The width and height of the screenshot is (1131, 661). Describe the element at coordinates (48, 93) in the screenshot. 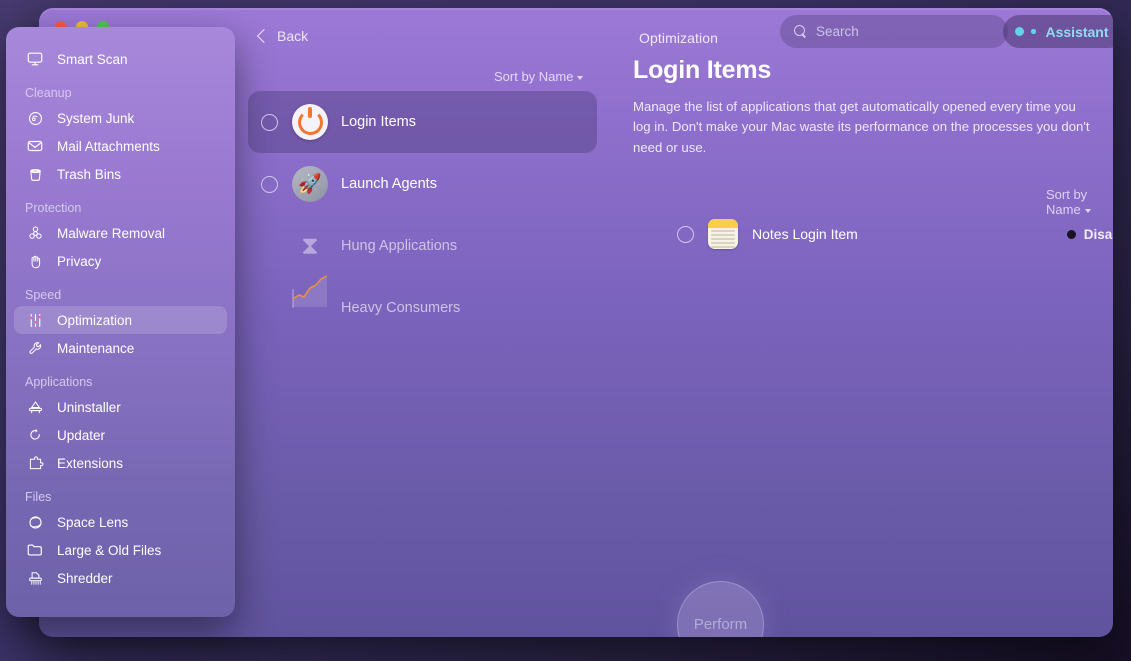

I see `sidebar-group-cleanup: Cleanup` at that location.